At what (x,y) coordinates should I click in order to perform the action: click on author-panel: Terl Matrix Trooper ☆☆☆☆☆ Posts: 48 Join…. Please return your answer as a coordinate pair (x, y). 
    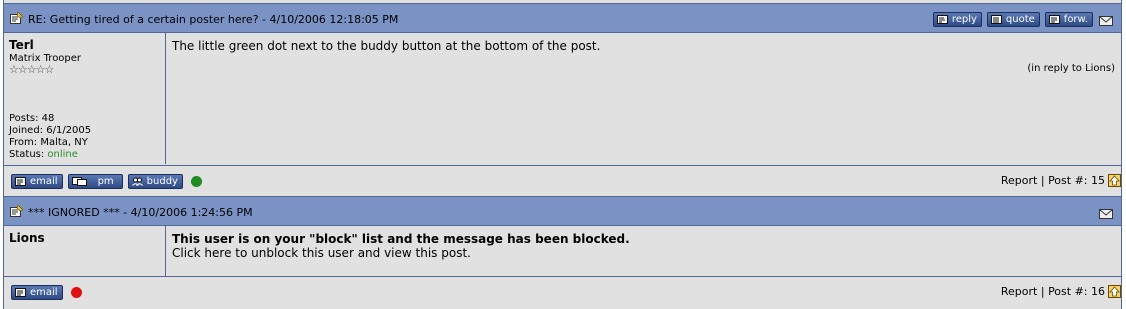
    Looking at the image, I should click on (85, 98).